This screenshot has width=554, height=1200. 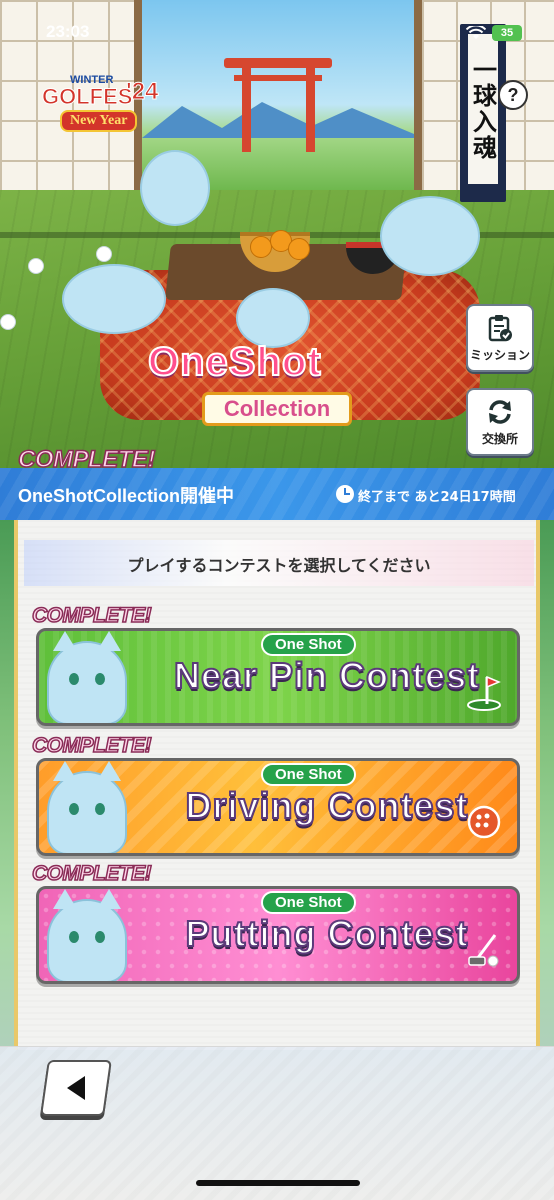 What do you see at coordinates (278, 120) in the screenshot?
I see `mountains-image` at bounding box center [278, 120].